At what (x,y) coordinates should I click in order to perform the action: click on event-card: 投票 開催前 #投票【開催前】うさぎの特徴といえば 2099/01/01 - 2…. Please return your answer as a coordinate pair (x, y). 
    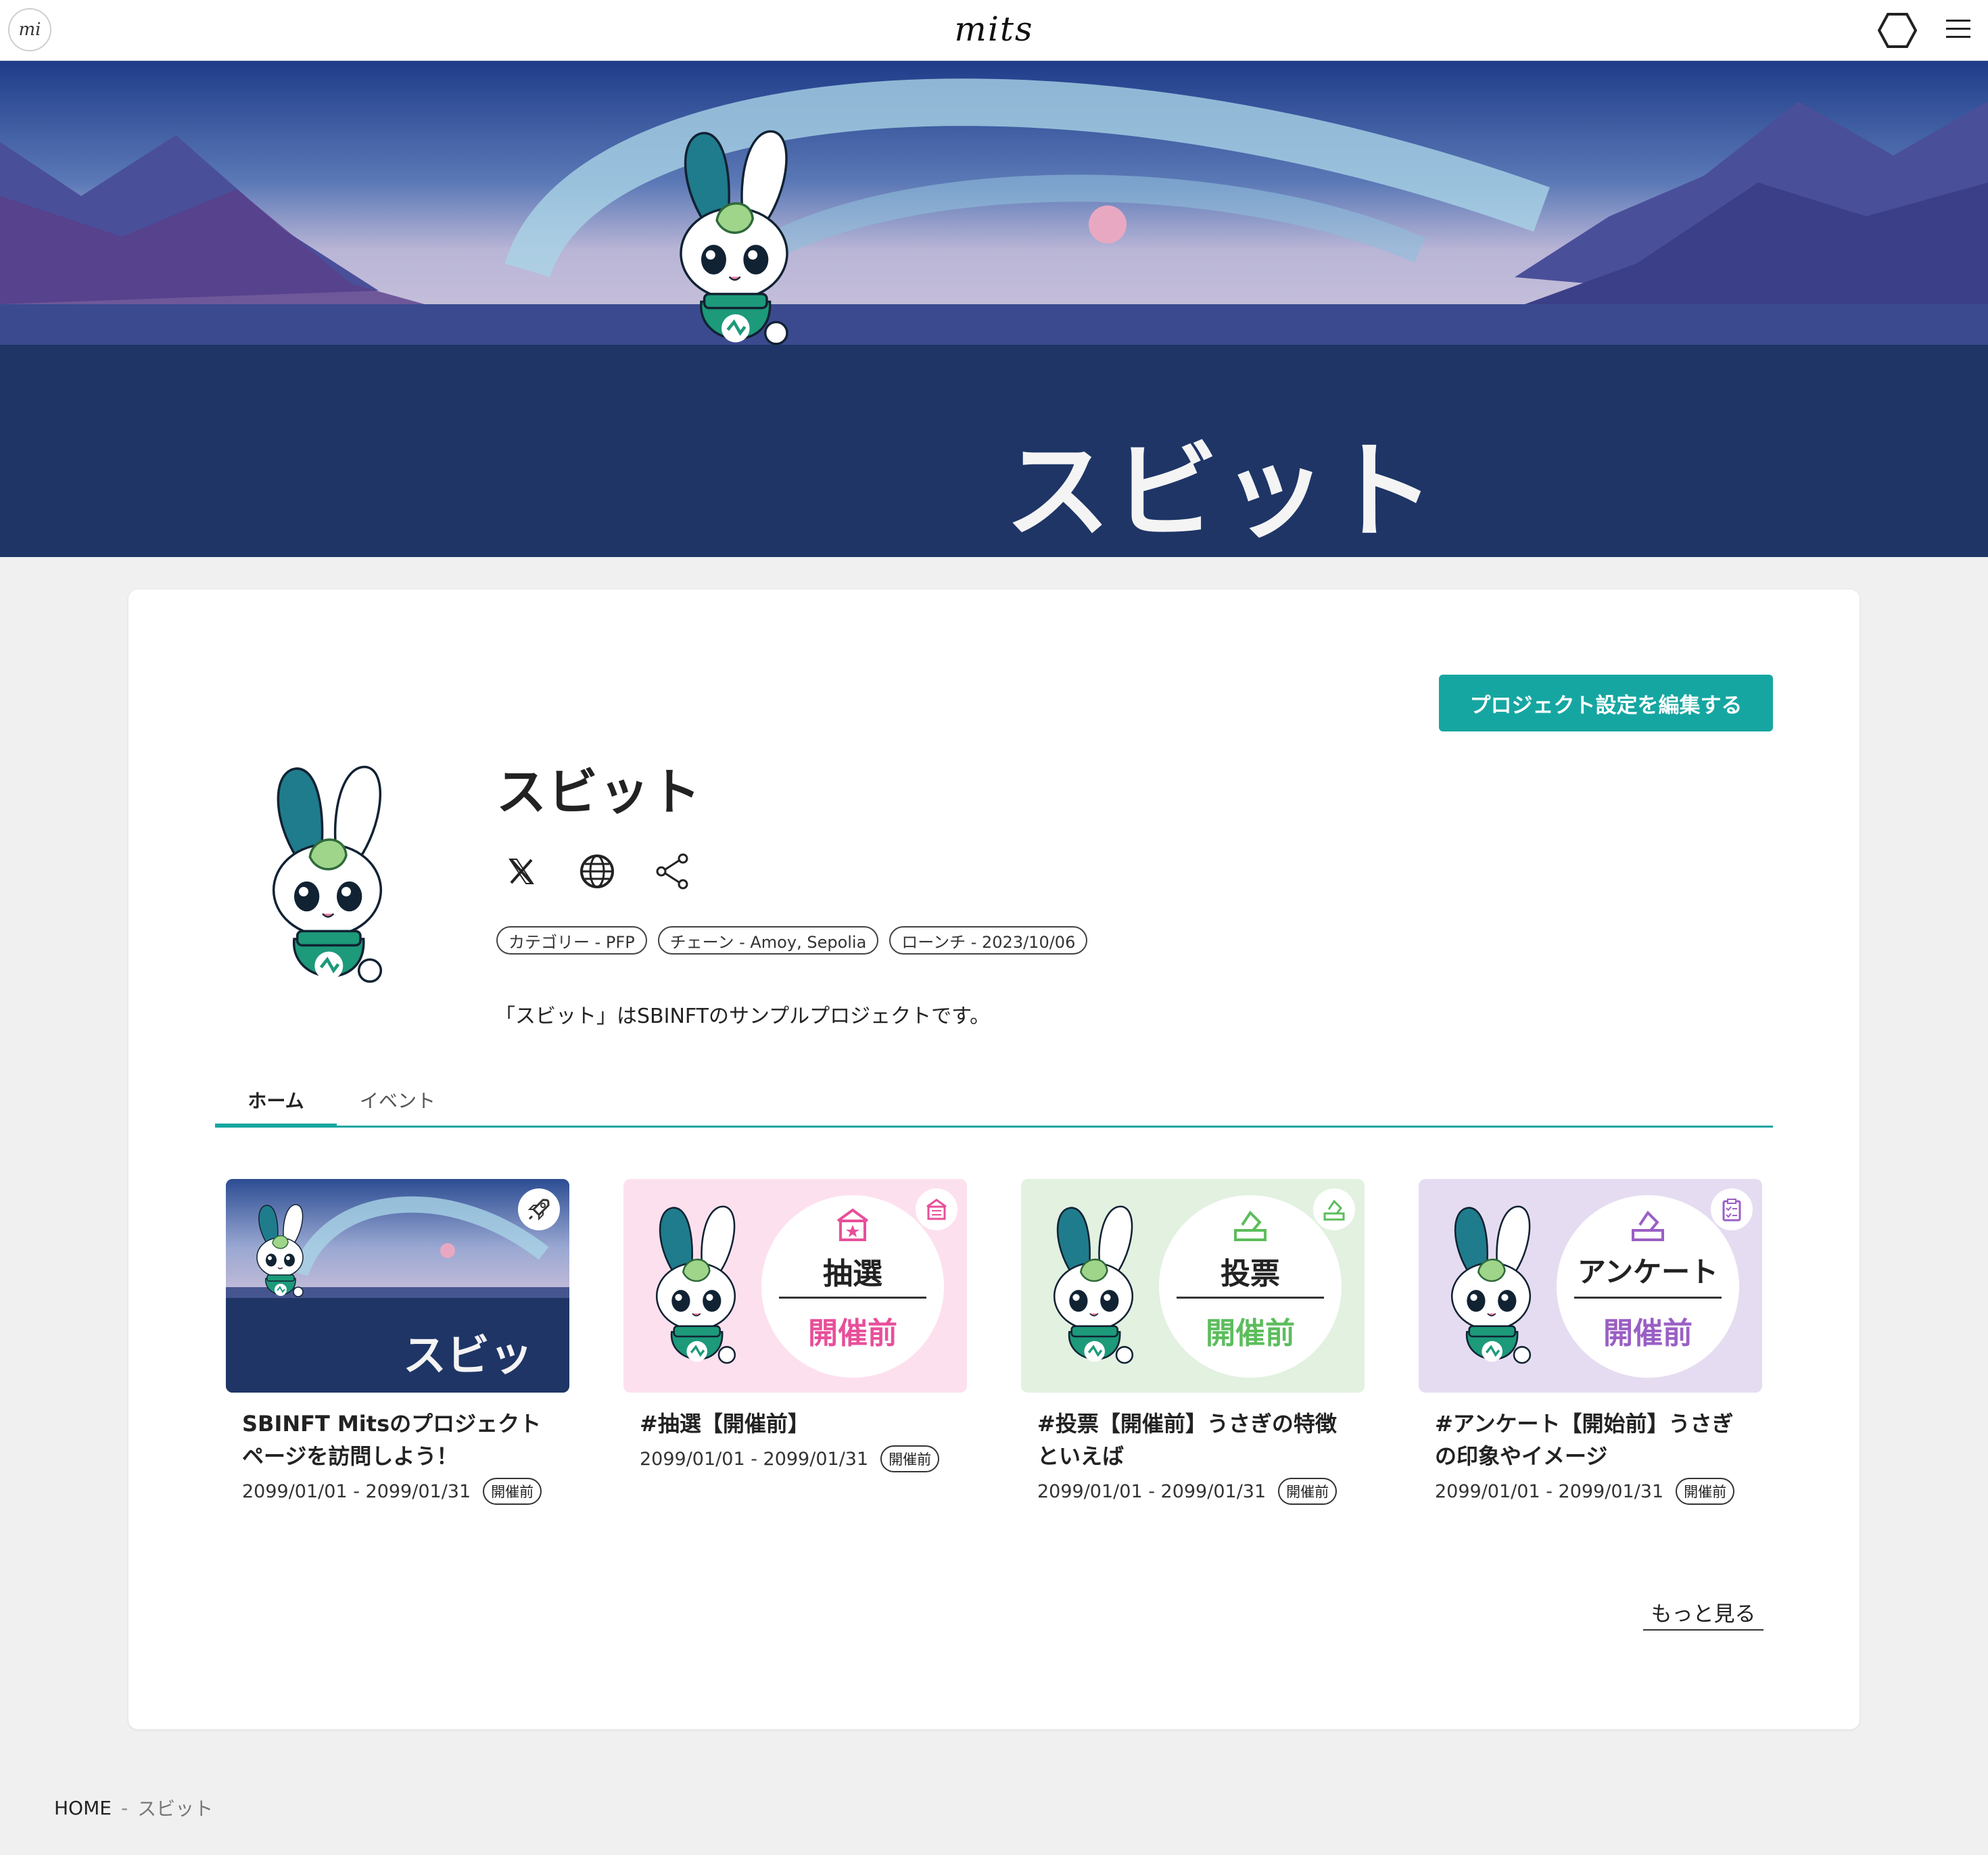
    Looking at the image, I should click on (1193, 1342).